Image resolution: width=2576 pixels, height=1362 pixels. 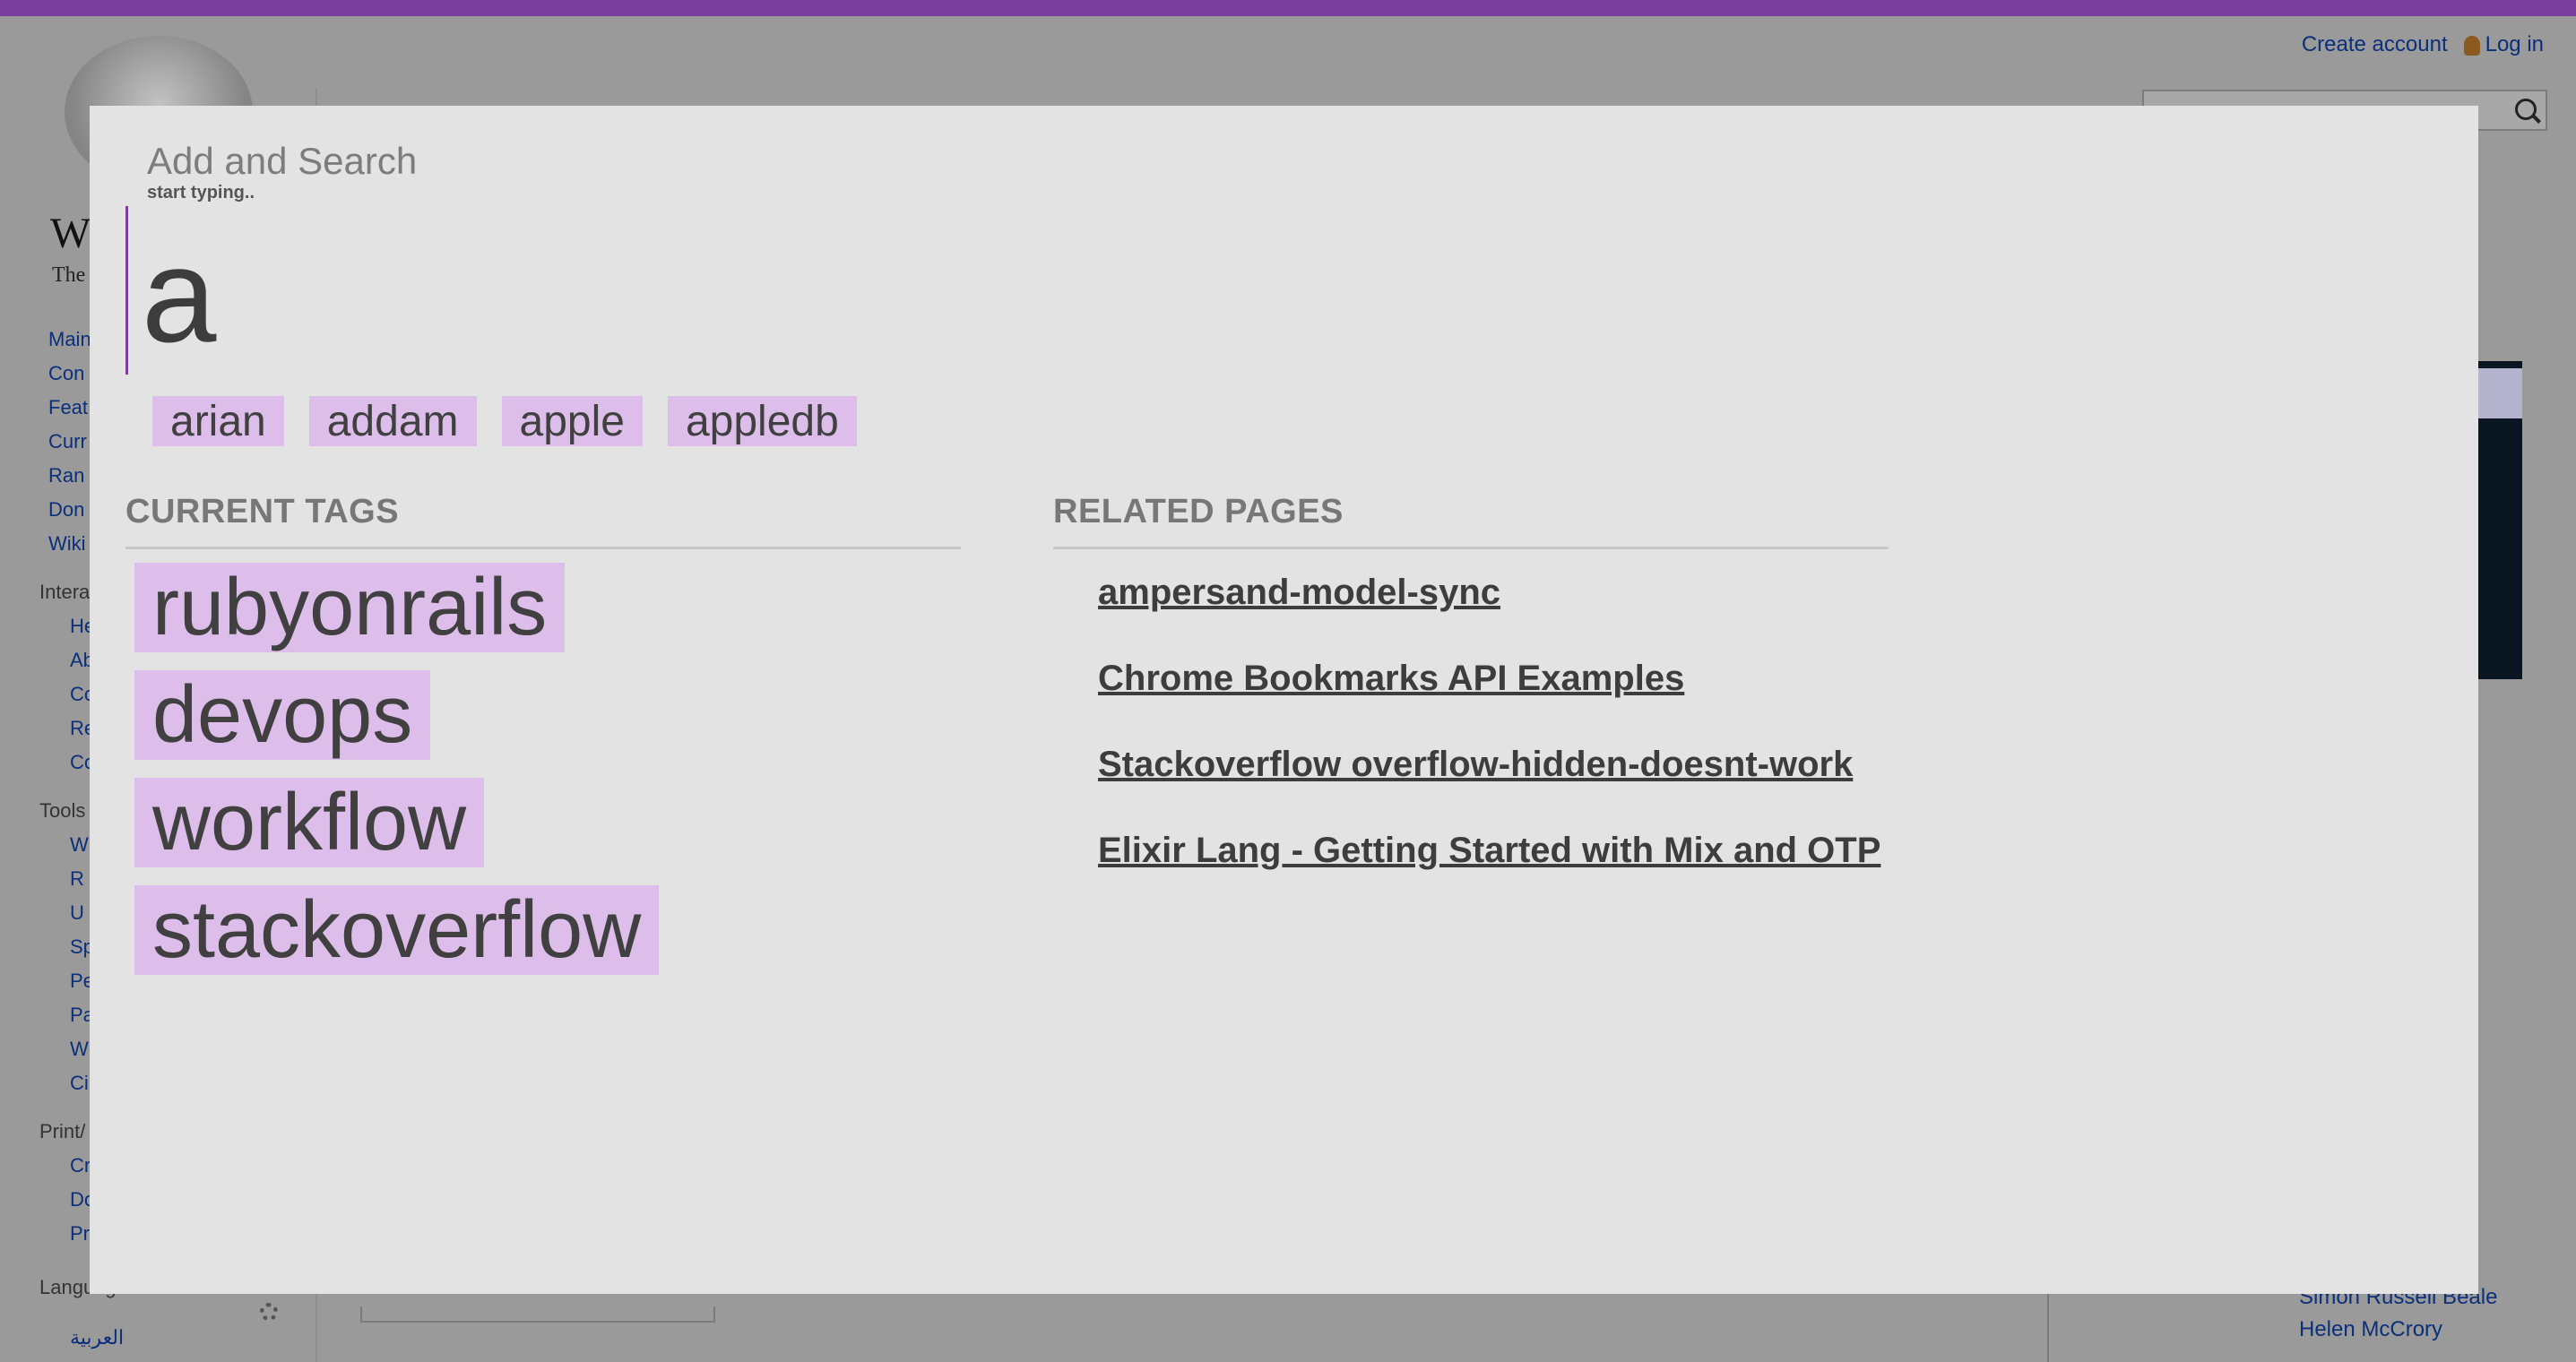 What do you see at coordinates (1489, 678) in the screenshot?
I see `related-page-link: Chrome Bookmarks API Examples` at bounding box center [1489, 678].